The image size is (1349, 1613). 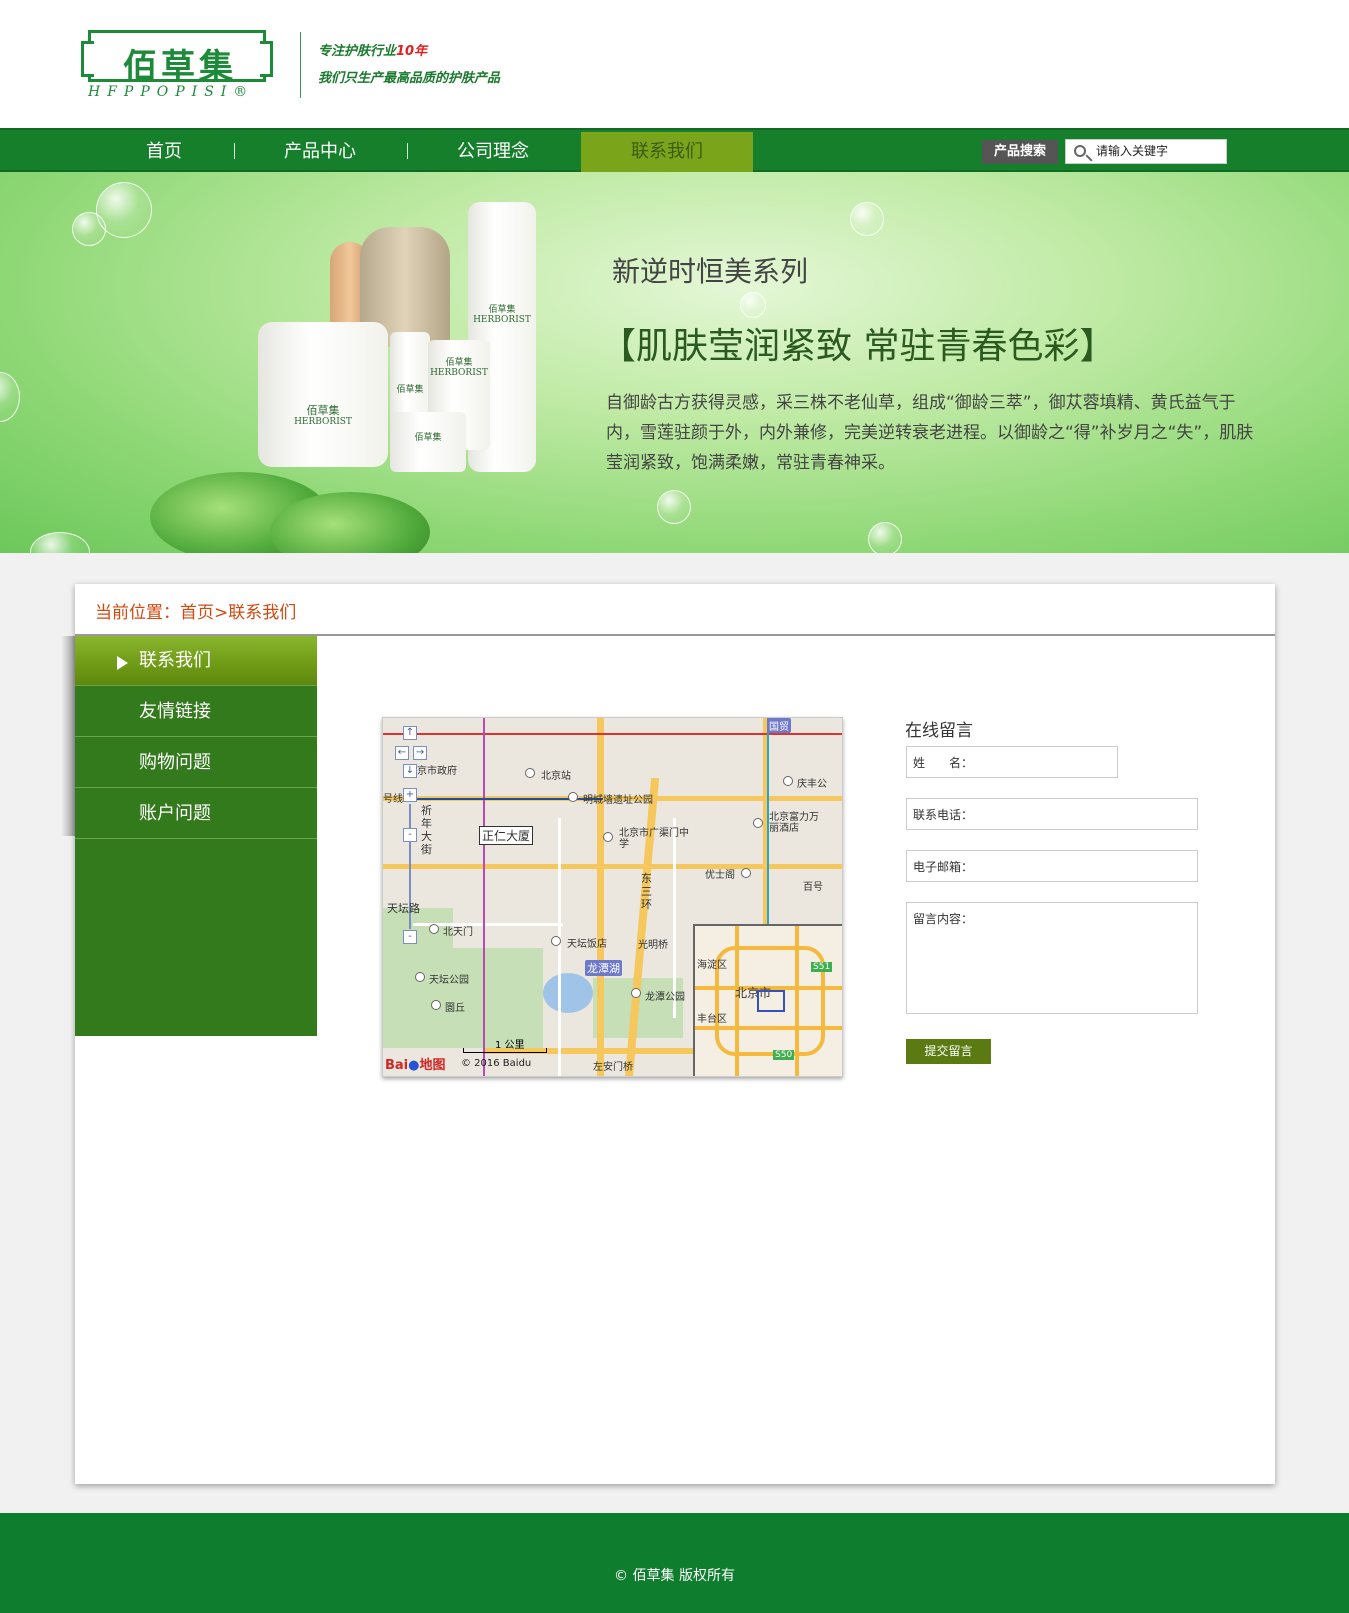 What do you see at coordinates (771, 1001) in the screenshot?
I see `map-viewport-indicator` at bounding box center [771, 1001].